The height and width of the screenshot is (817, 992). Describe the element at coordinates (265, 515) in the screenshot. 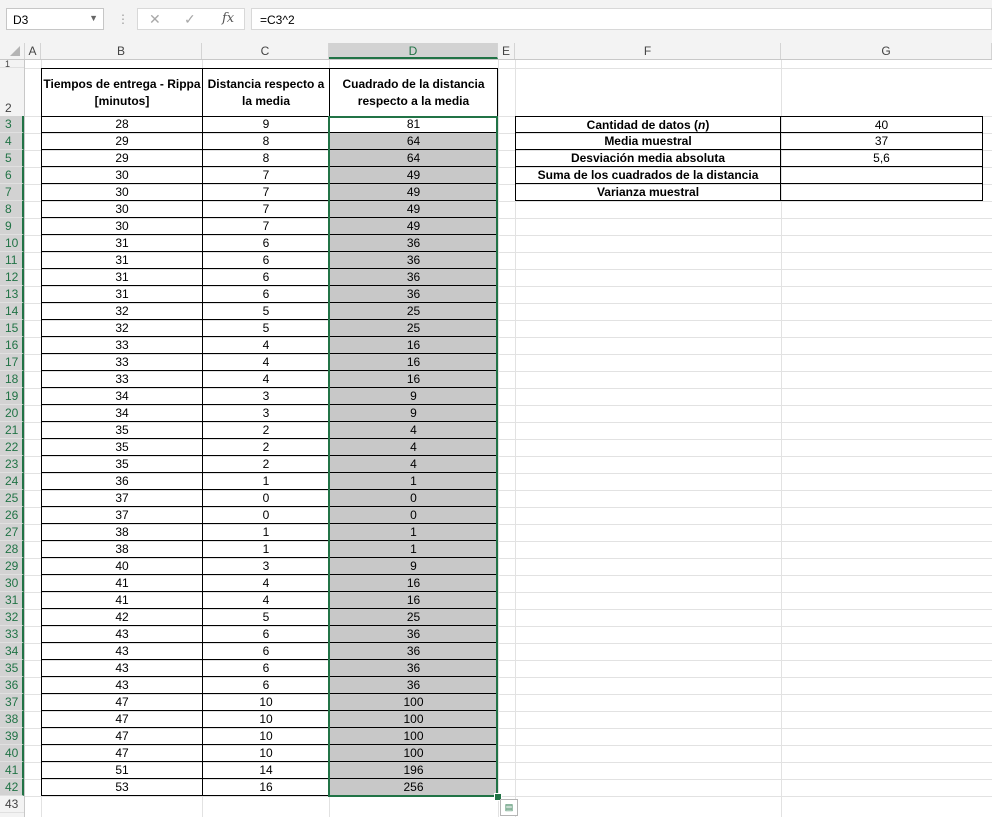

I see `cell-distancia: 0` at that location.